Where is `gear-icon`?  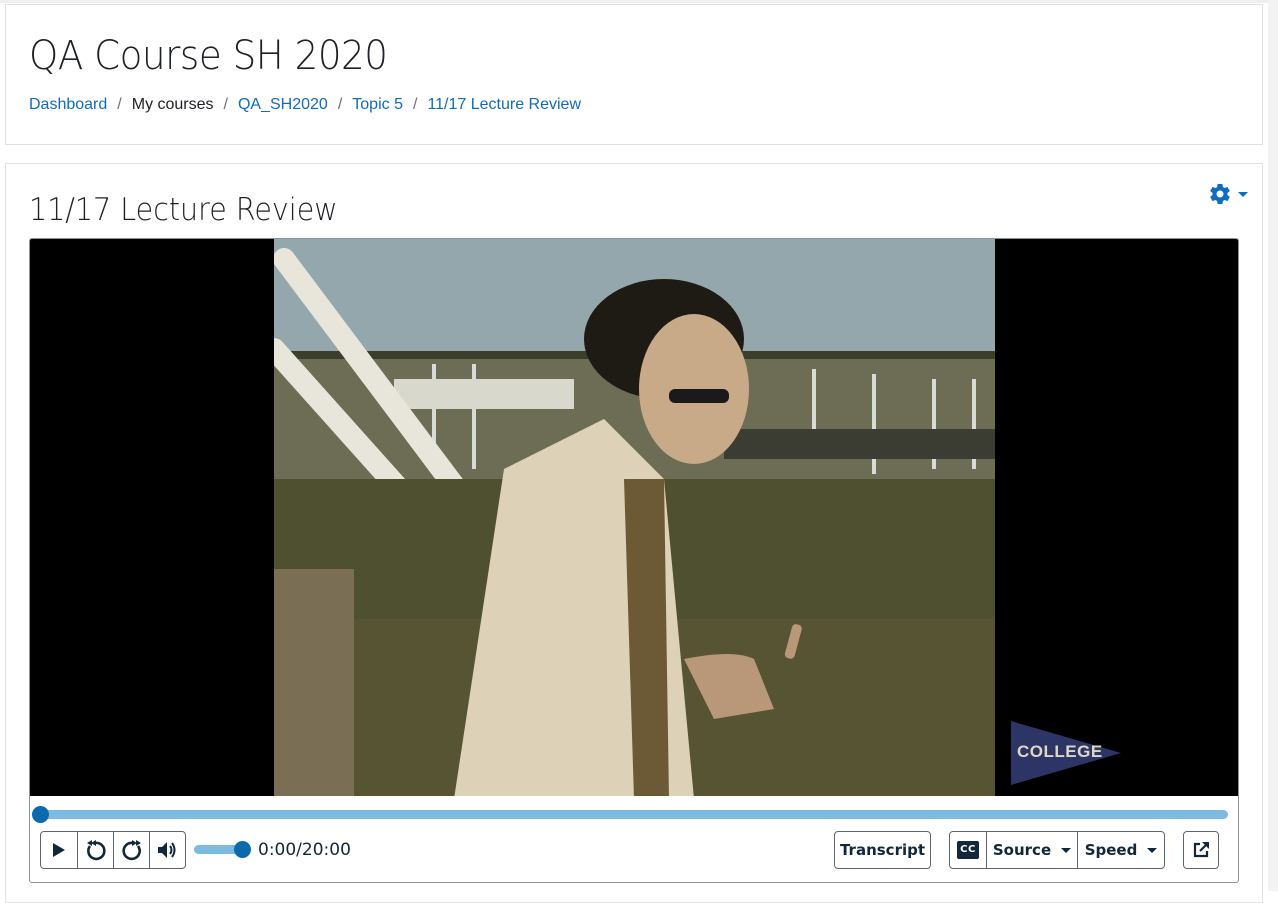 gear-icon is located at coordinates (1220, 194).